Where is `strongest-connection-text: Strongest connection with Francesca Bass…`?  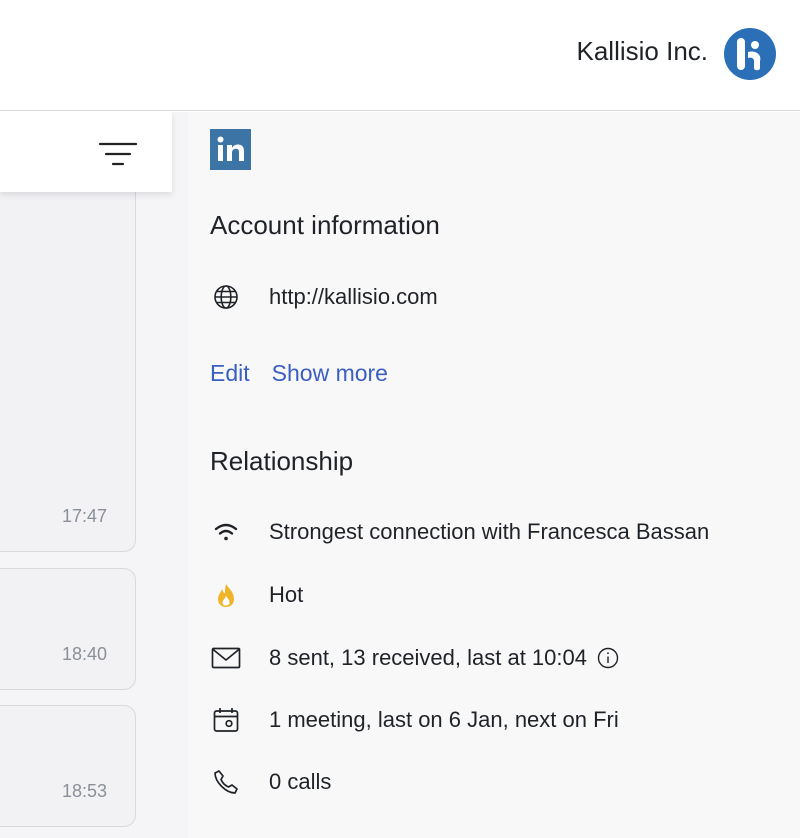 strongest-connection-text: Strongest connection with Francesca Bass… is located at coordinates (489, 531).